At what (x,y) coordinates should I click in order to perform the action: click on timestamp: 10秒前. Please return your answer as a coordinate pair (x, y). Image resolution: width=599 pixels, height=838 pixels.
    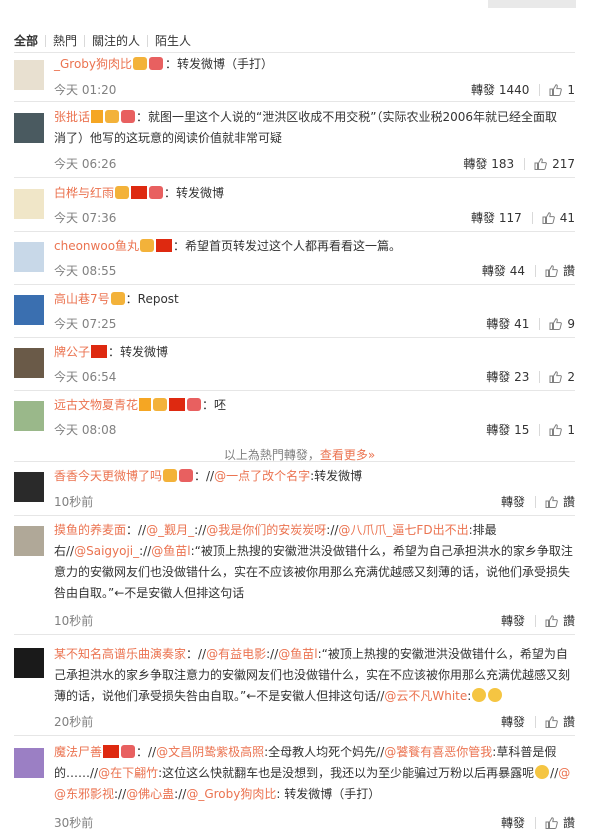
    Looking at the image, I should click on (74, 502).